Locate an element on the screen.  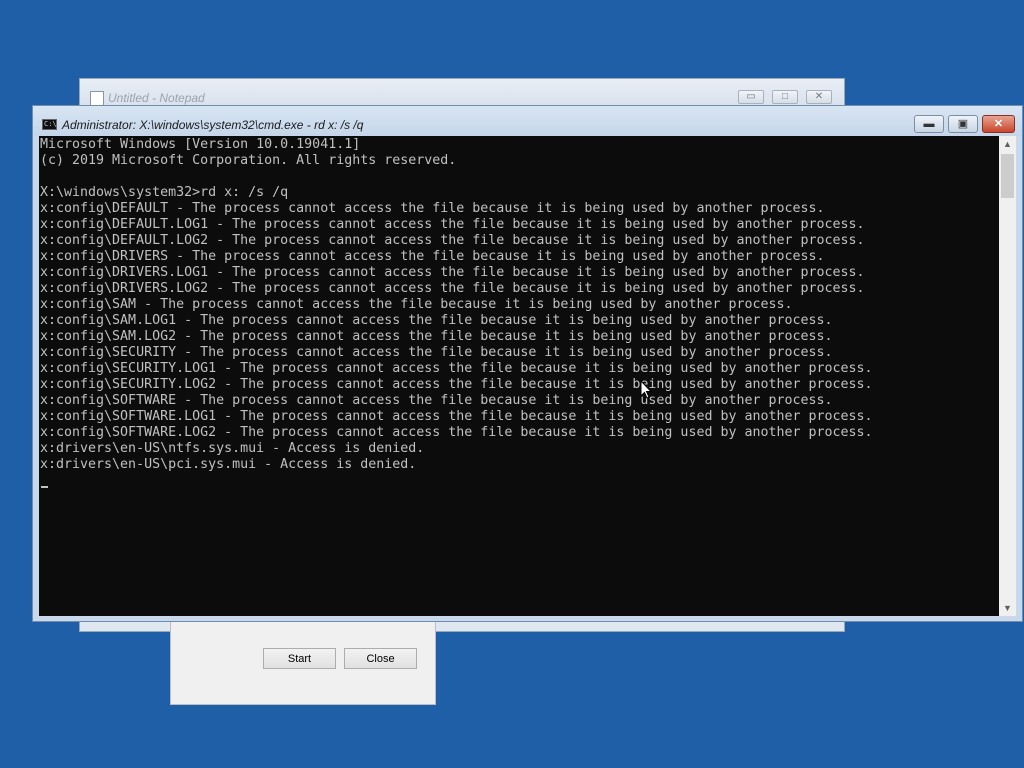
cmd-maximize-button: ▣ is located at coordinates (963, 124).